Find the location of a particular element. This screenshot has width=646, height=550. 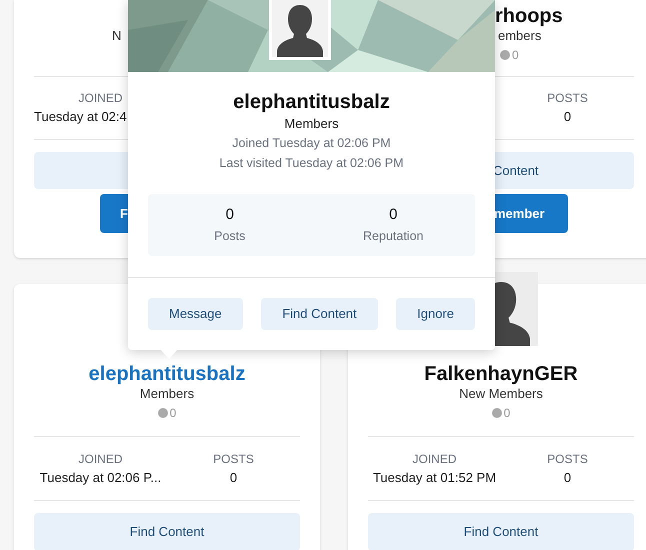

profile-action-button: Ignore is located at coordinates (435, 314).